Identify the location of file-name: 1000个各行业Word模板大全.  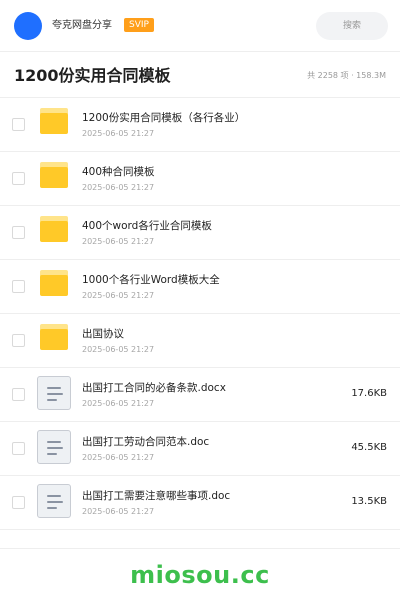
(151, 280).